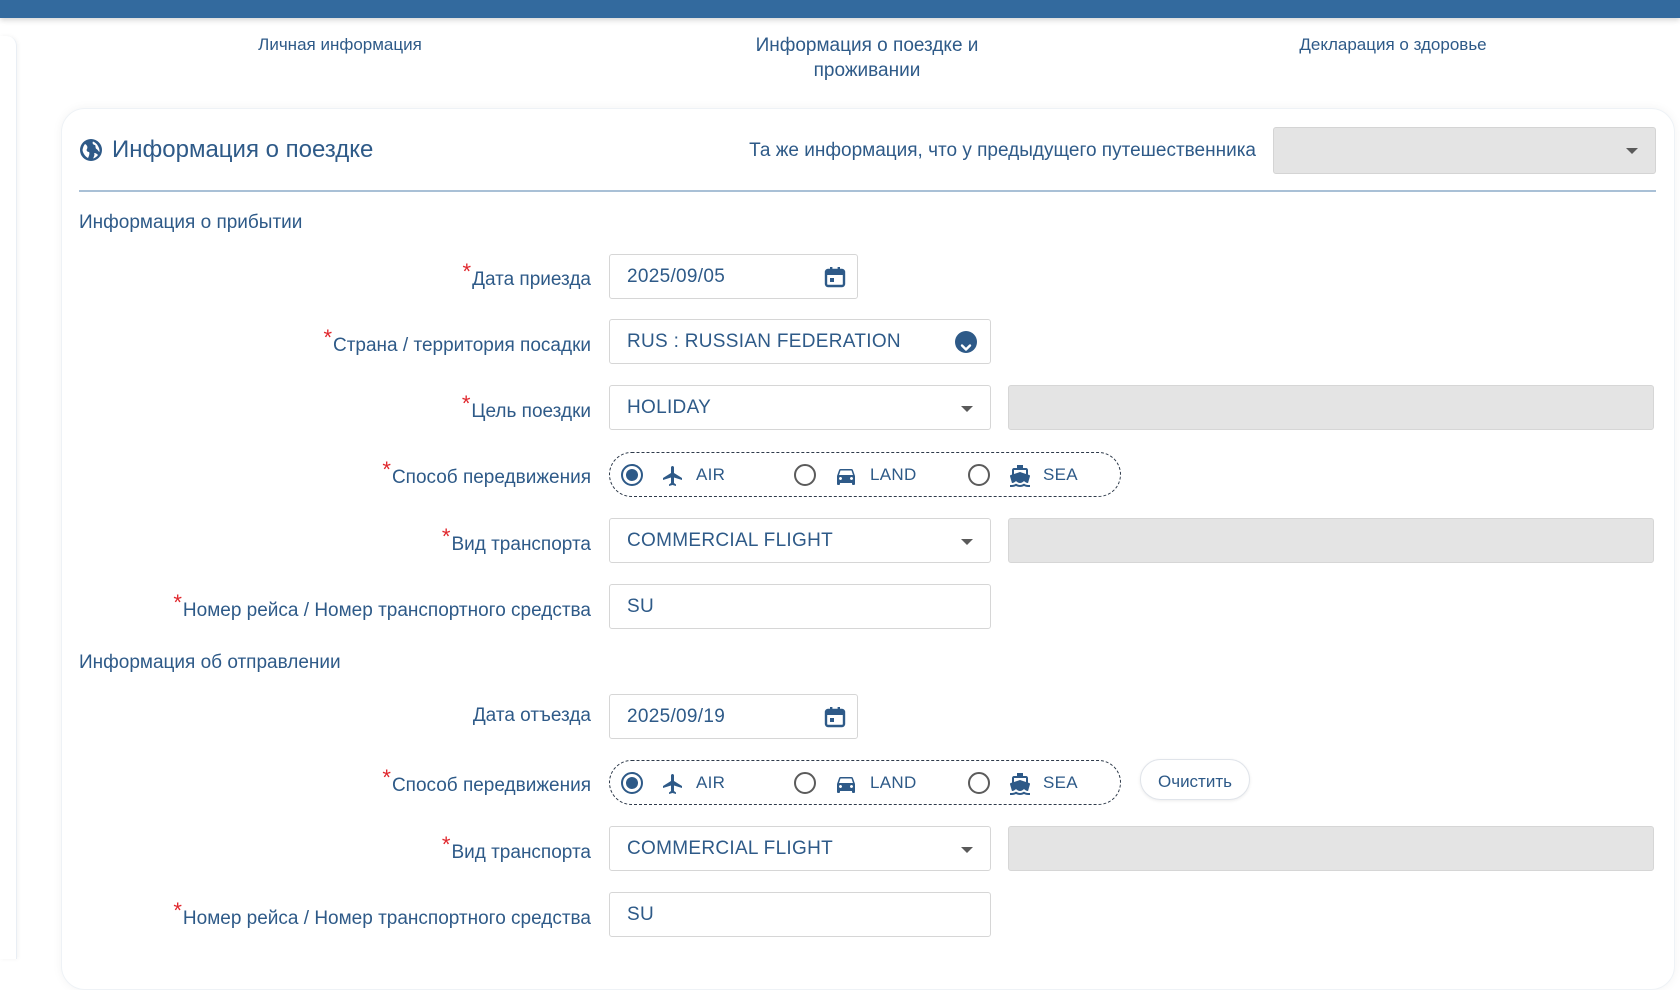 The image size is (1680, 990). Describe the element at coordinates (210, 662) in the screenshot. I see `departure-section-title: Информация об отправлении` at that location.